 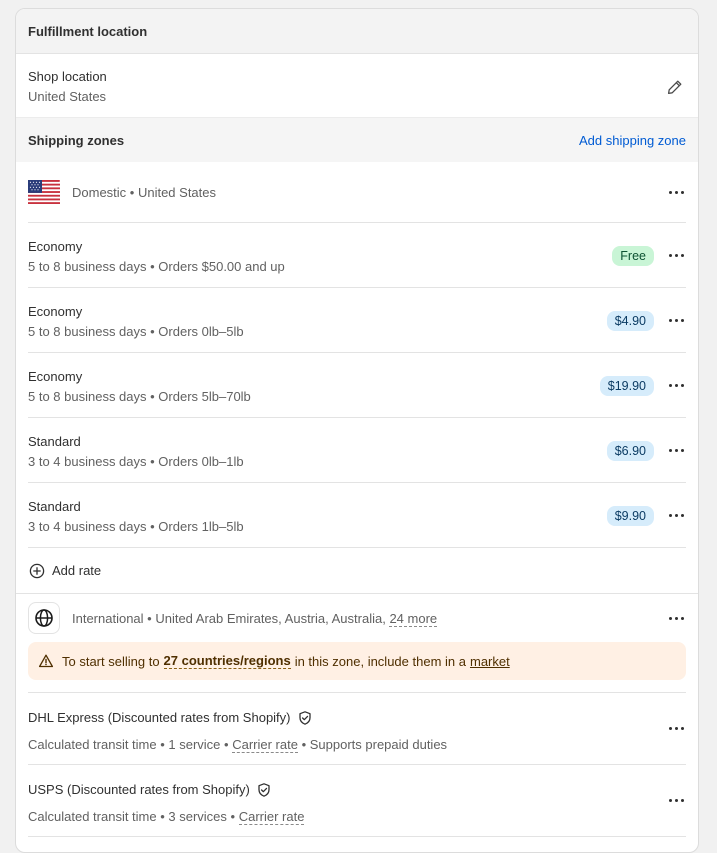 I want to click on add-rate-label: Add rate, so click(x=77, y=570).